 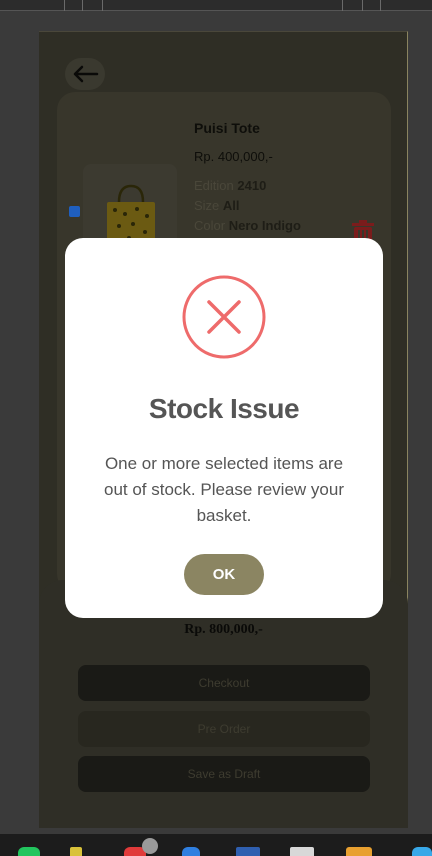 What do you see at coordinates (216, 5) in the screenshot?
I see `top-window-bar` at bounding box center [216, 5].